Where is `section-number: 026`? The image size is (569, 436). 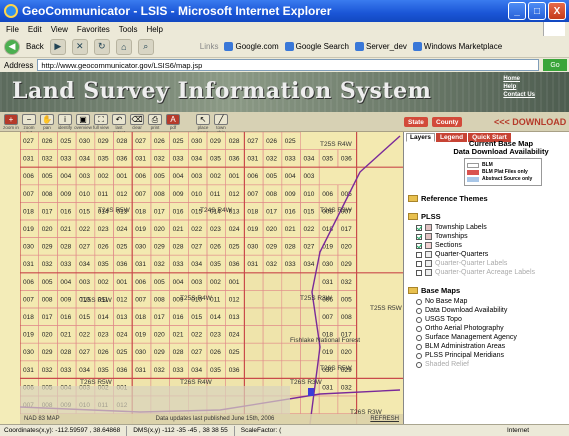
section-number: 026 is located at coordinates (159, 141).